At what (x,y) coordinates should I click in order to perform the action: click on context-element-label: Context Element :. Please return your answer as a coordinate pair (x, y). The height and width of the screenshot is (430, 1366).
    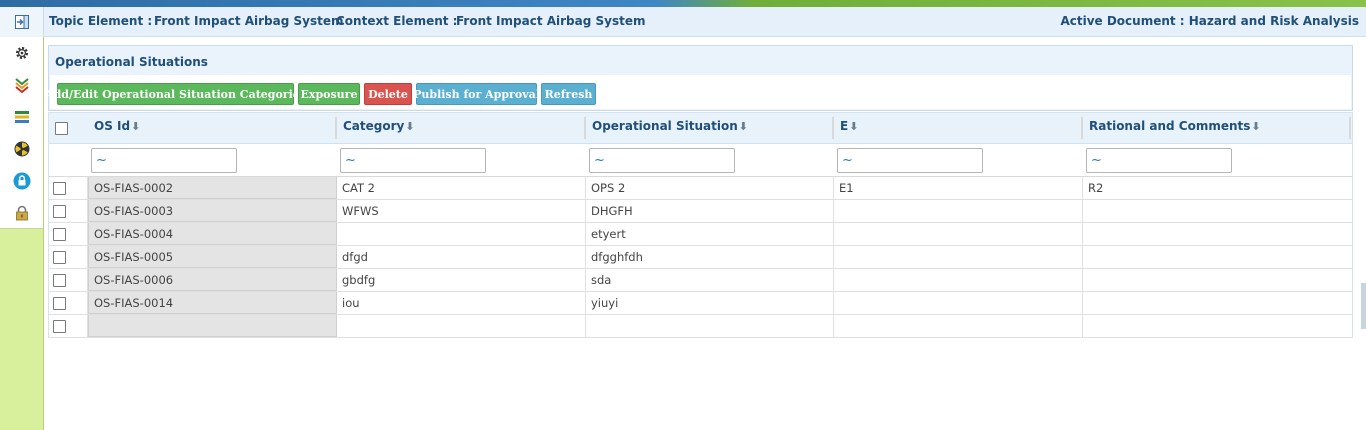
    Looking at the image, I should click on (397, 21).